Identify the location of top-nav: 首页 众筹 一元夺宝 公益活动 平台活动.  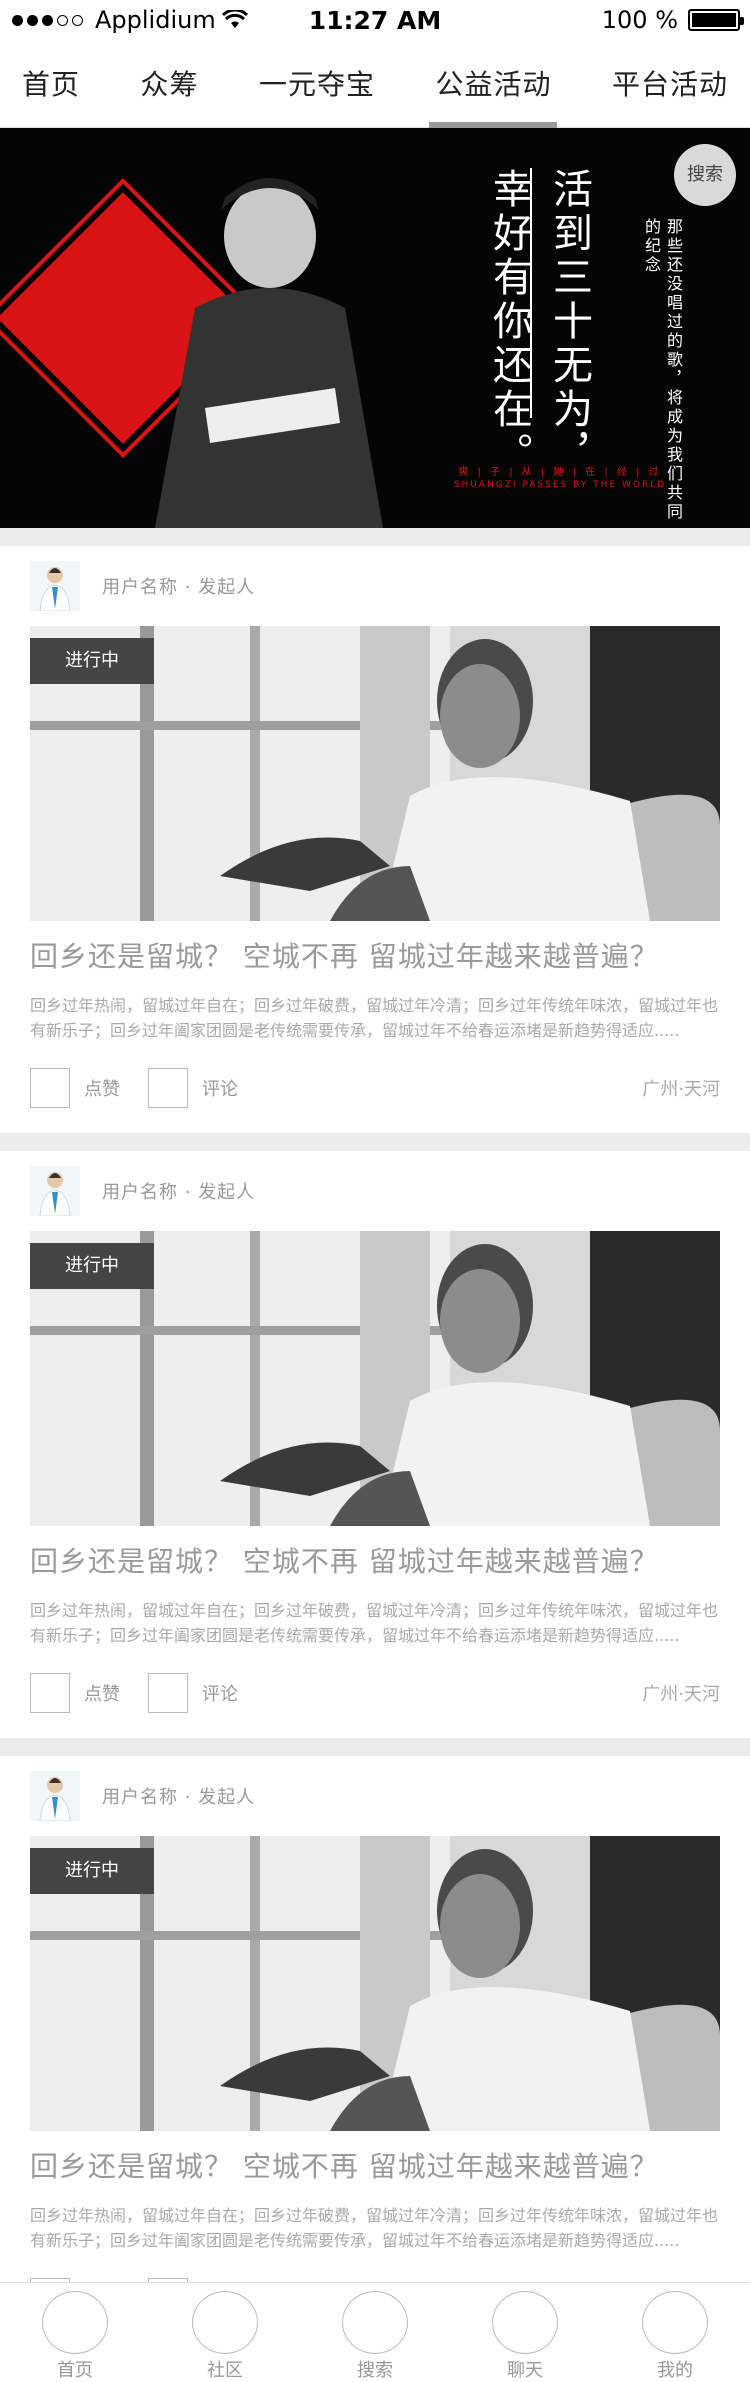
(375, 85).